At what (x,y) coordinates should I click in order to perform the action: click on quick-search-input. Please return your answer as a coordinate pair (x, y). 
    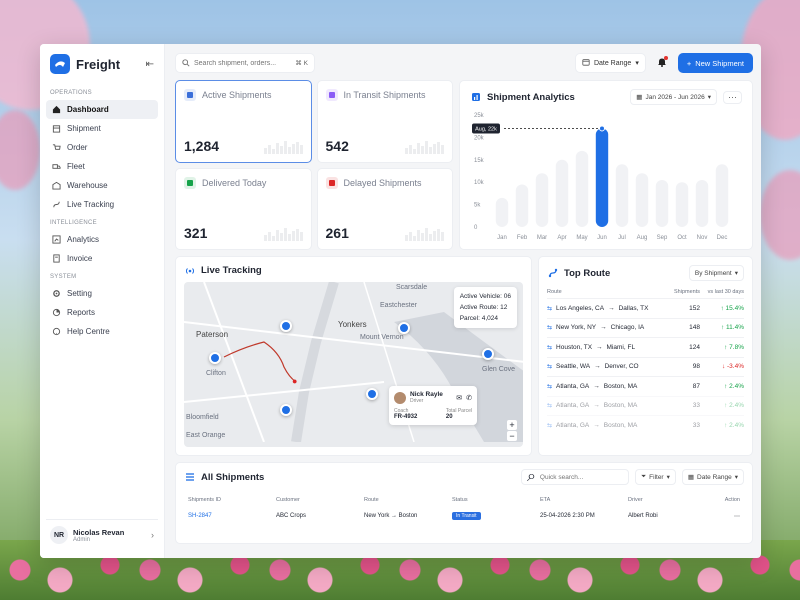
    Looking at the image, I should click on (579, 477).